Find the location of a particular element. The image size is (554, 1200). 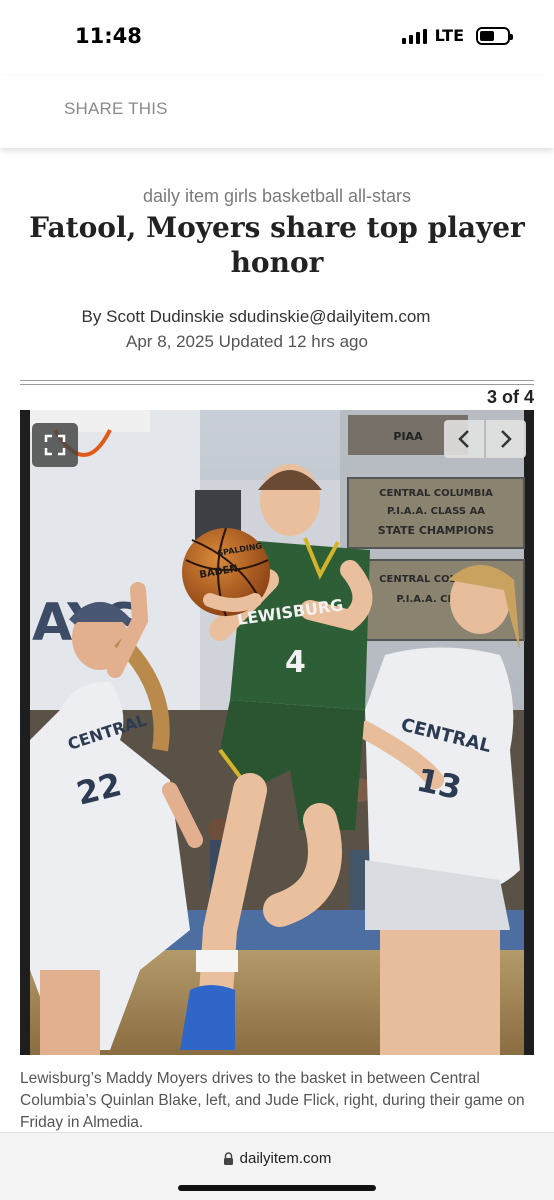

jersey-center-number: 4 is located at coordinates (295, 662).